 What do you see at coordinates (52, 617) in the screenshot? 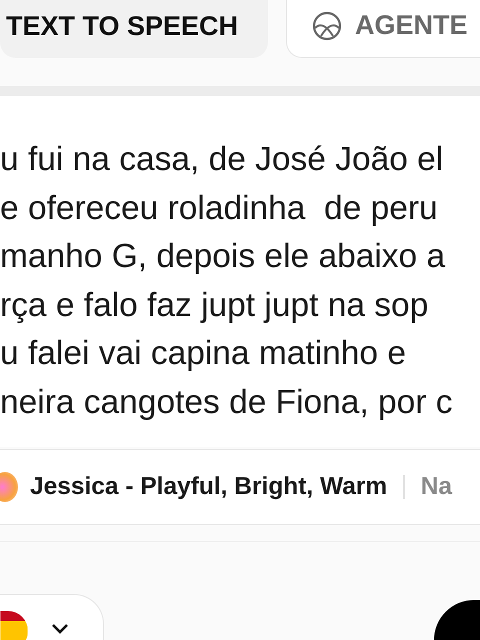
I see `language-selector` at bounding box center [52, 617].